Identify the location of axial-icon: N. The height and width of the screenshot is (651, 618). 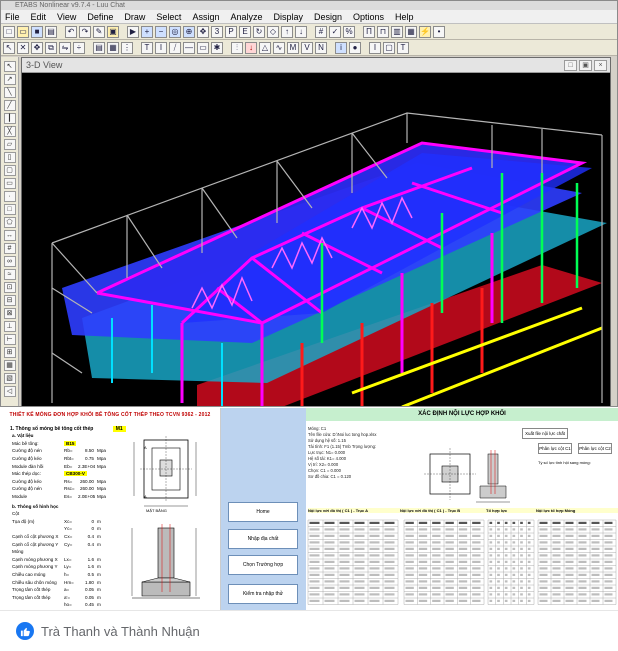
(321, 47).